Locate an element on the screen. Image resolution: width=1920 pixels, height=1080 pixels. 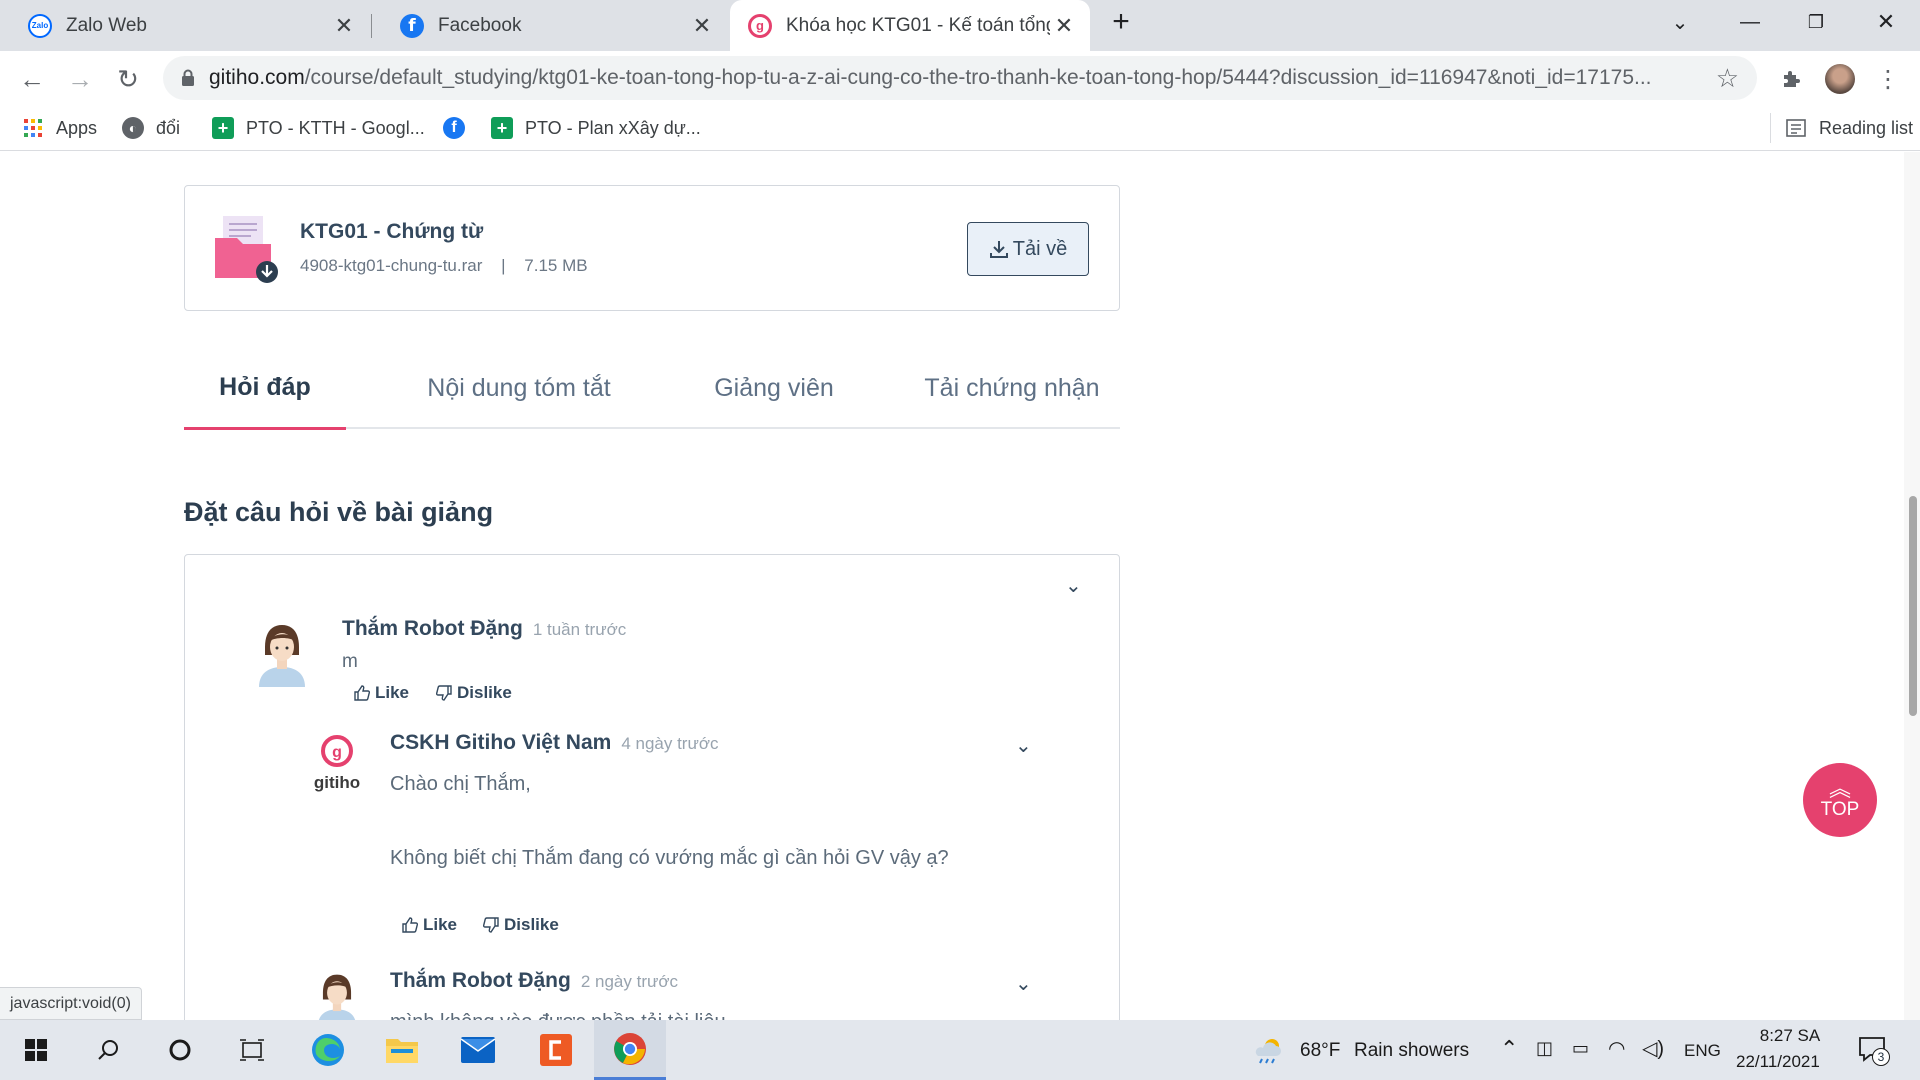
meet-now-icon: ◫ is located at coordinates (1544, 1048).